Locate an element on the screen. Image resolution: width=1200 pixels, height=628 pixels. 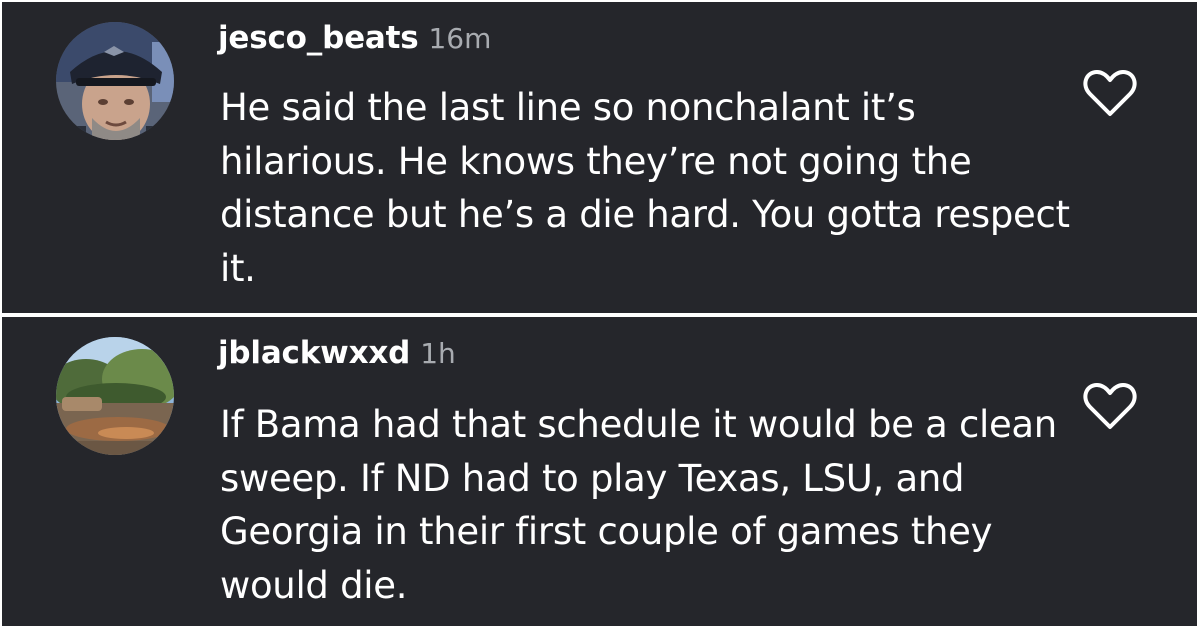
username: jesco_beats is located at coordinates (318, 38).